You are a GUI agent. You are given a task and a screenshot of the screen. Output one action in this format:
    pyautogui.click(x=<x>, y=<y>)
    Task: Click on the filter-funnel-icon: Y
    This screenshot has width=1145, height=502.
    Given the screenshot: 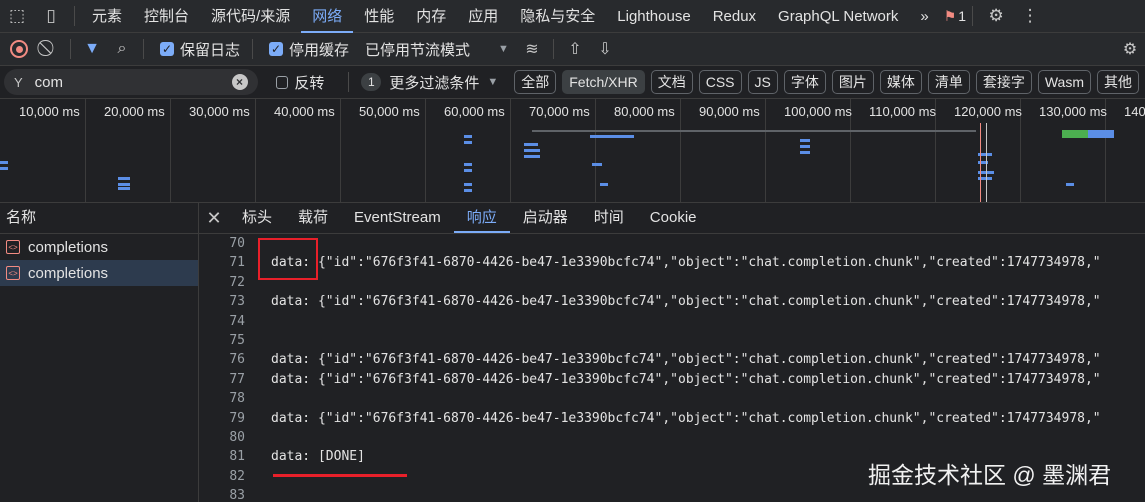 What is the action you would take?
    pyautogui.click(x=18, y=82)
    